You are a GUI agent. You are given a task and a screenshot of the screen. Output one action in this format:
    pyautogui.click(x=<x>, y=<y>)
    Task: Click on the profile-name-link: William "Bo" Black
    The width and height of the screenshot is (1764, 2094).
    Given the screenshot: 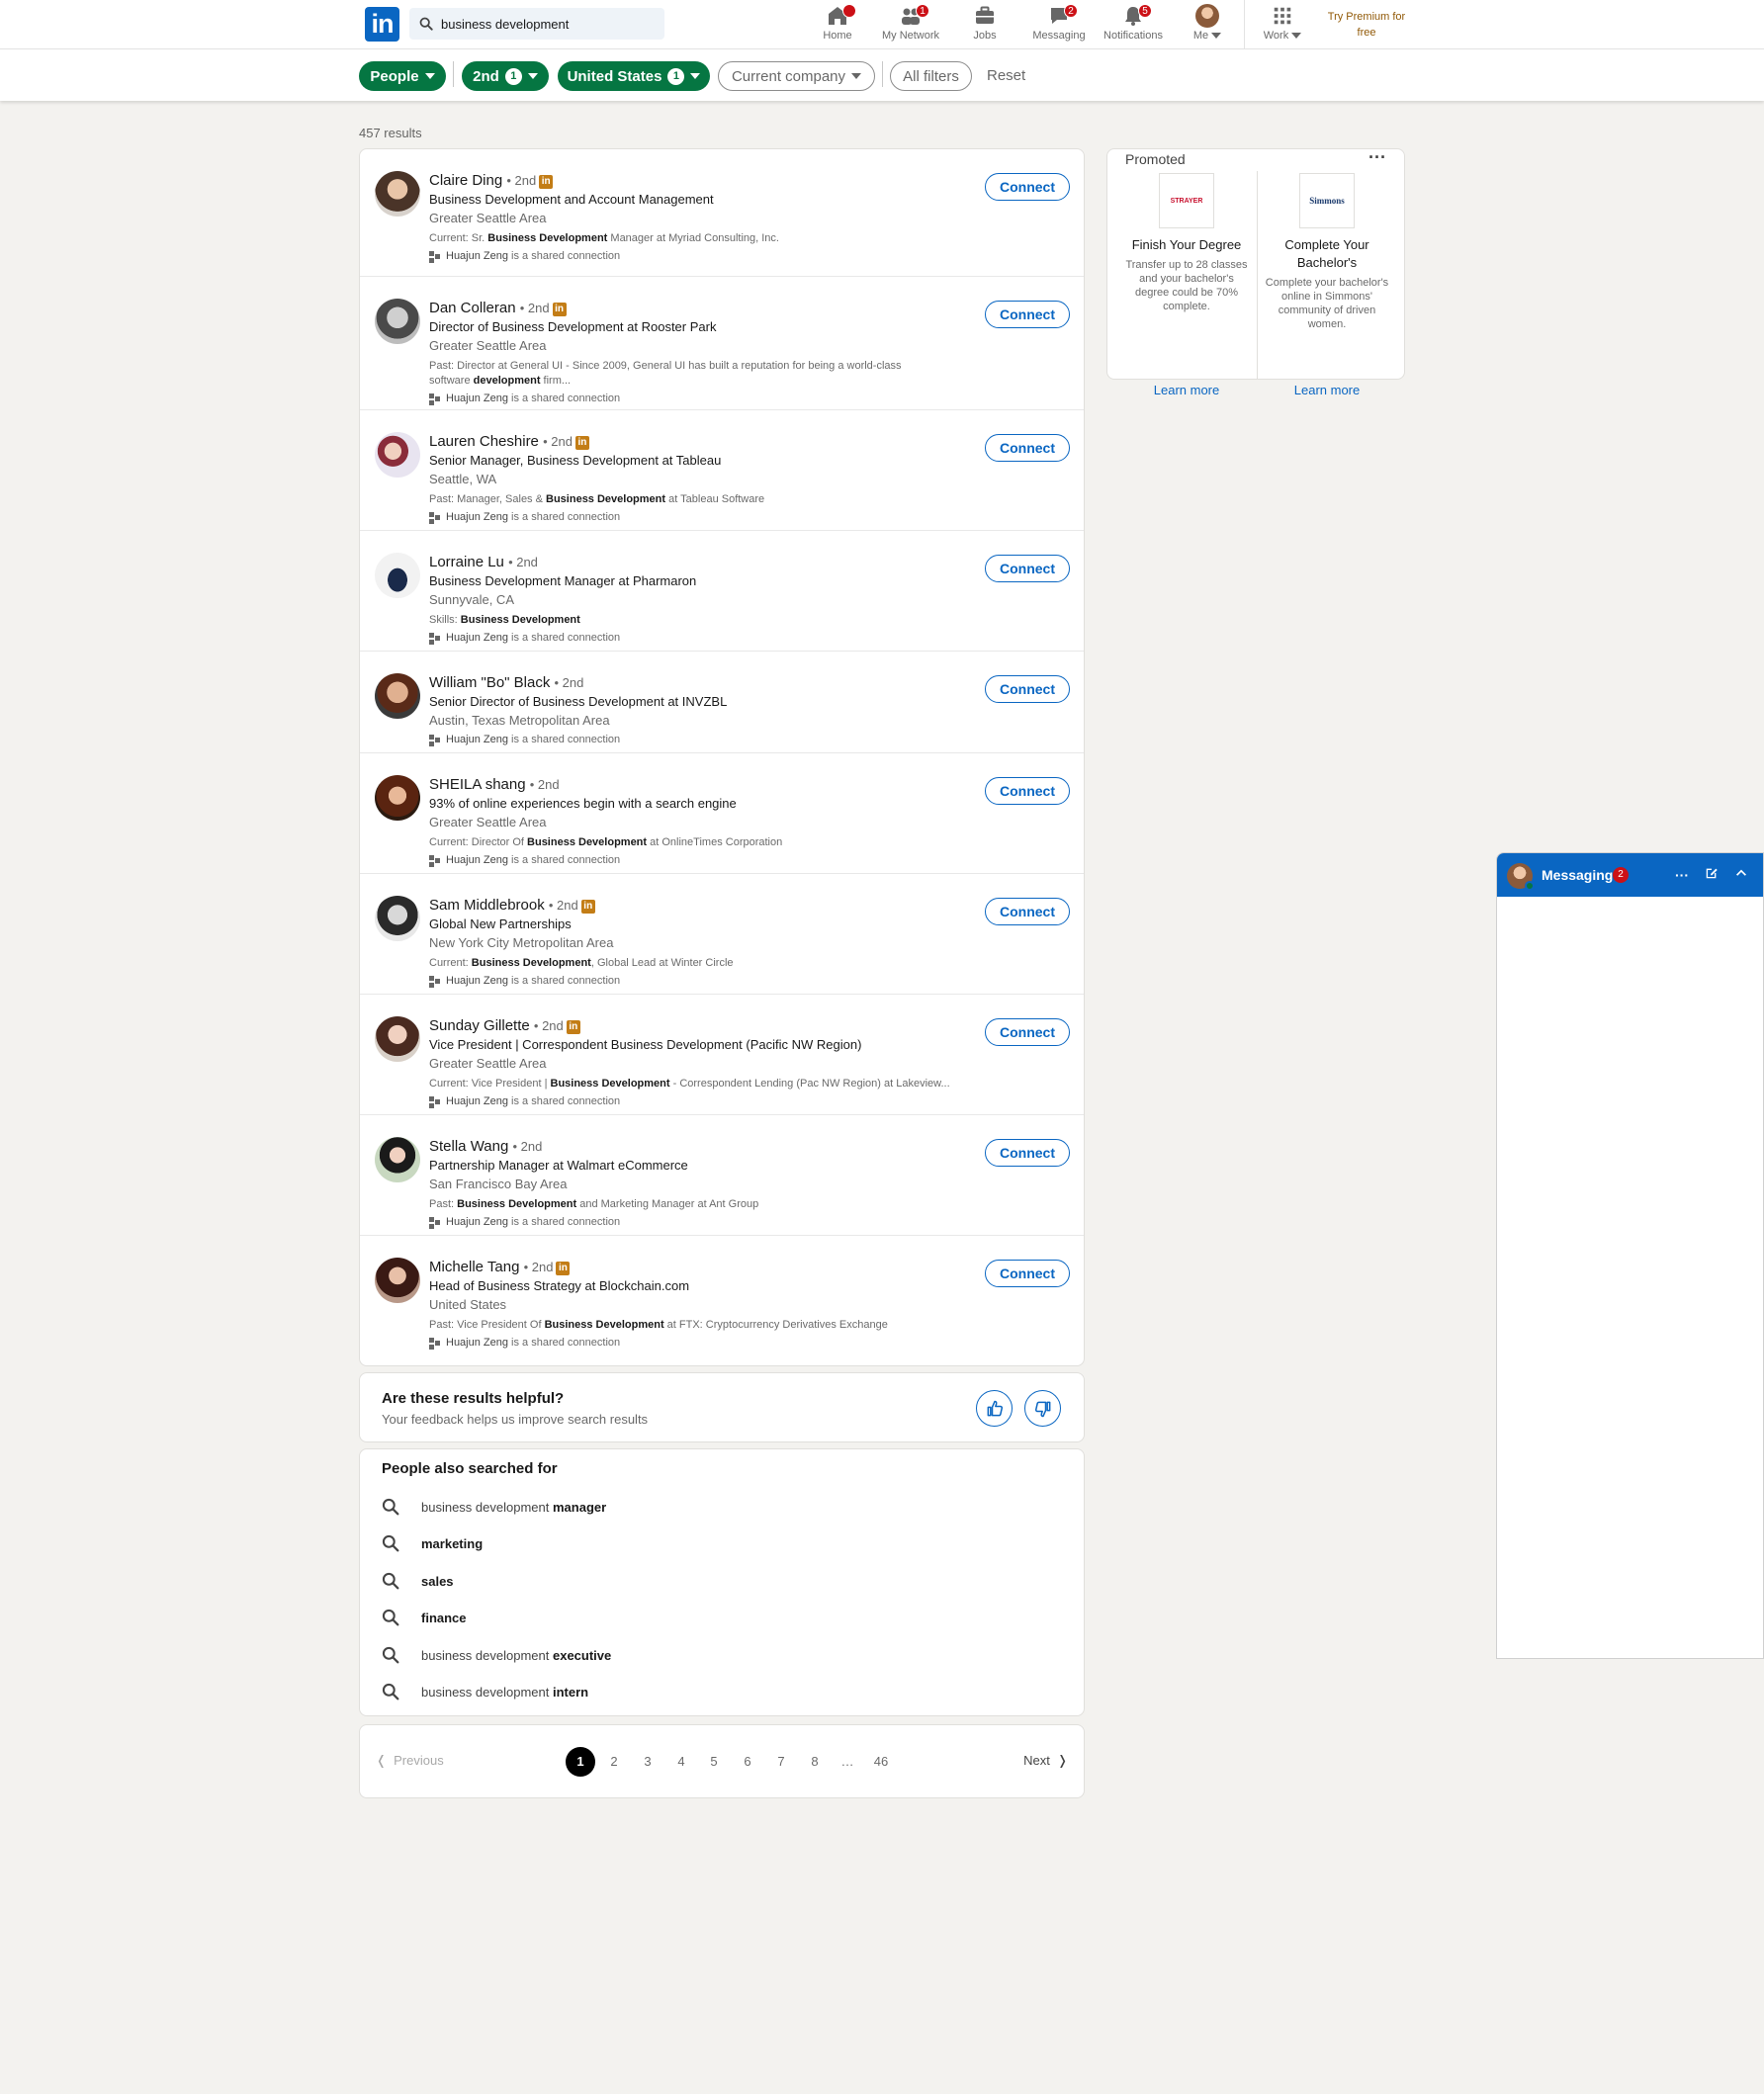 What is the action you would take?
    pyautogui.click(x=490, y=682)
    